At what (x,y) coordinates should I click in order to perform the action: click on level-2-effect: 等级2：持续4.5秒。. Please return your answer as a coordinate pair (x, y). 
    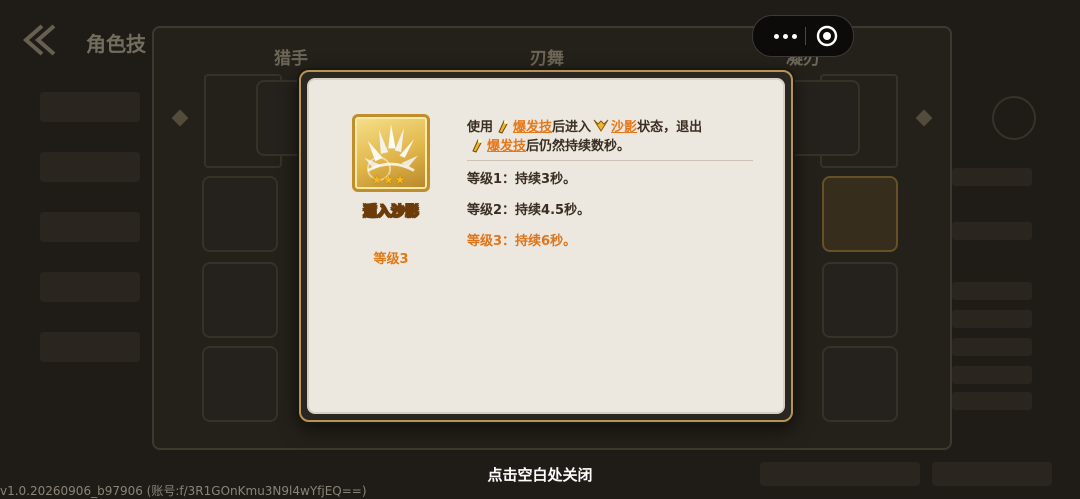
    Looking at the image, I should click on (529, 210).